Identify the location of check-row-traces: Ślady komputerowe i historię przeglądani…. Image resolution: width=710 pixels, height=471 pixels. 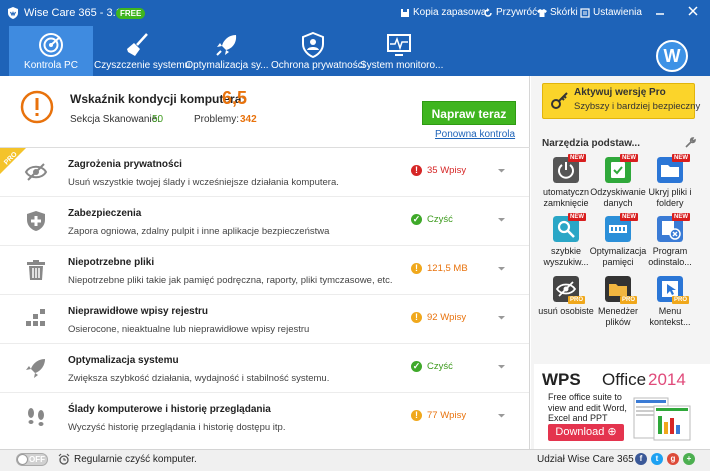
(264, 418).